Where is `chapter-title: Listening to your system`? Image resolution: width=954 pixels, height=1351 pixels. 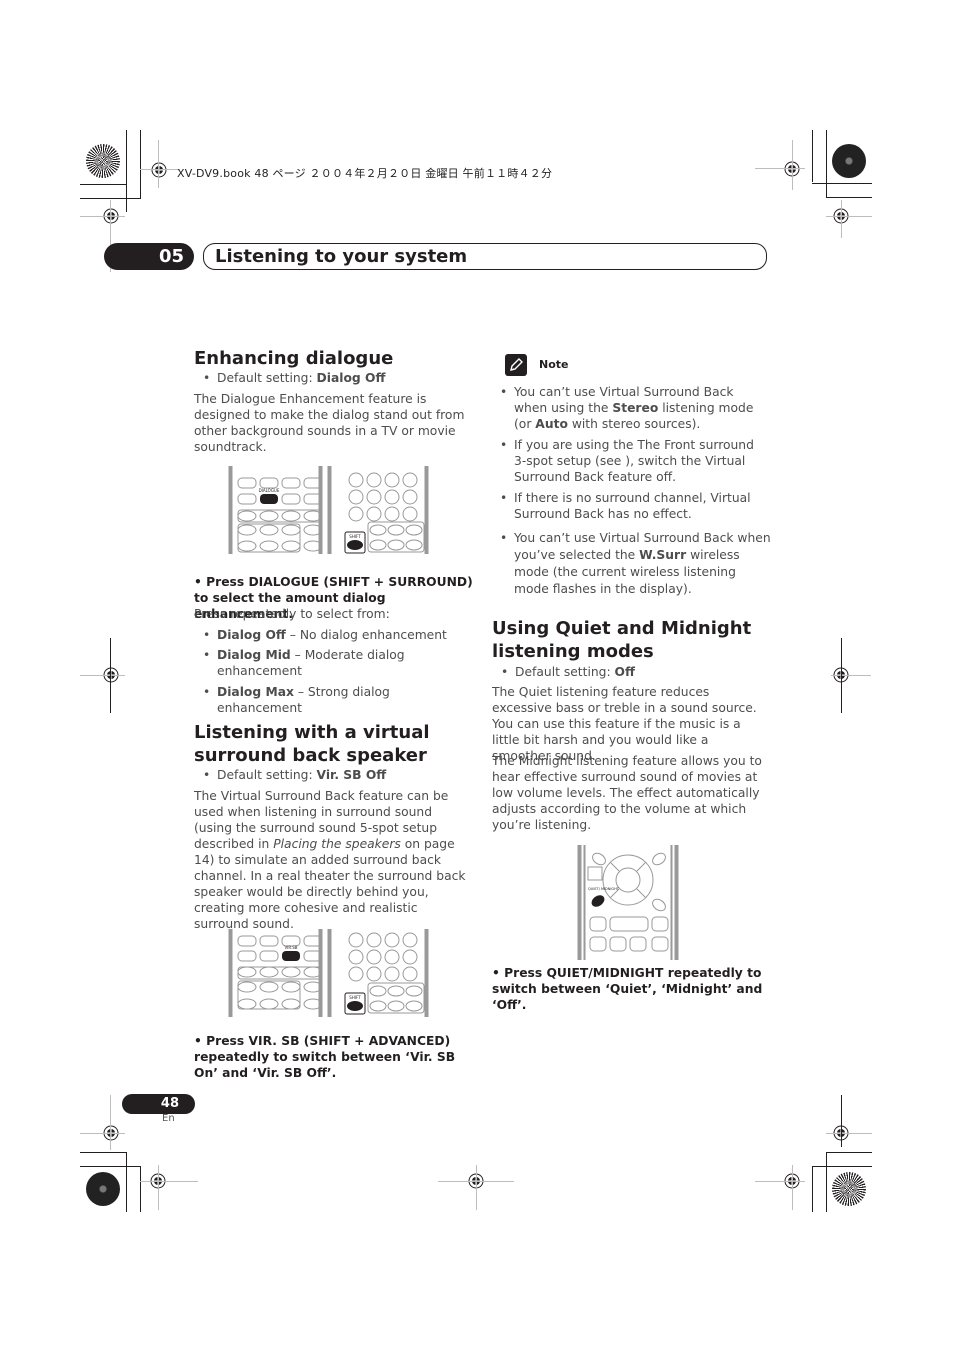 chapter-title: Listening to your system is located at coordinates (341, 256).